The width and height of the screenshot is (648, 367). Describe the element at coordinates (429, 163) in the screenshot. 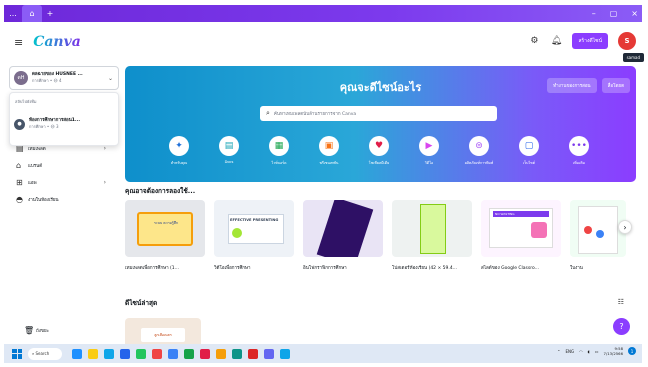

I see `category-label: วิดีโอ` at that location.